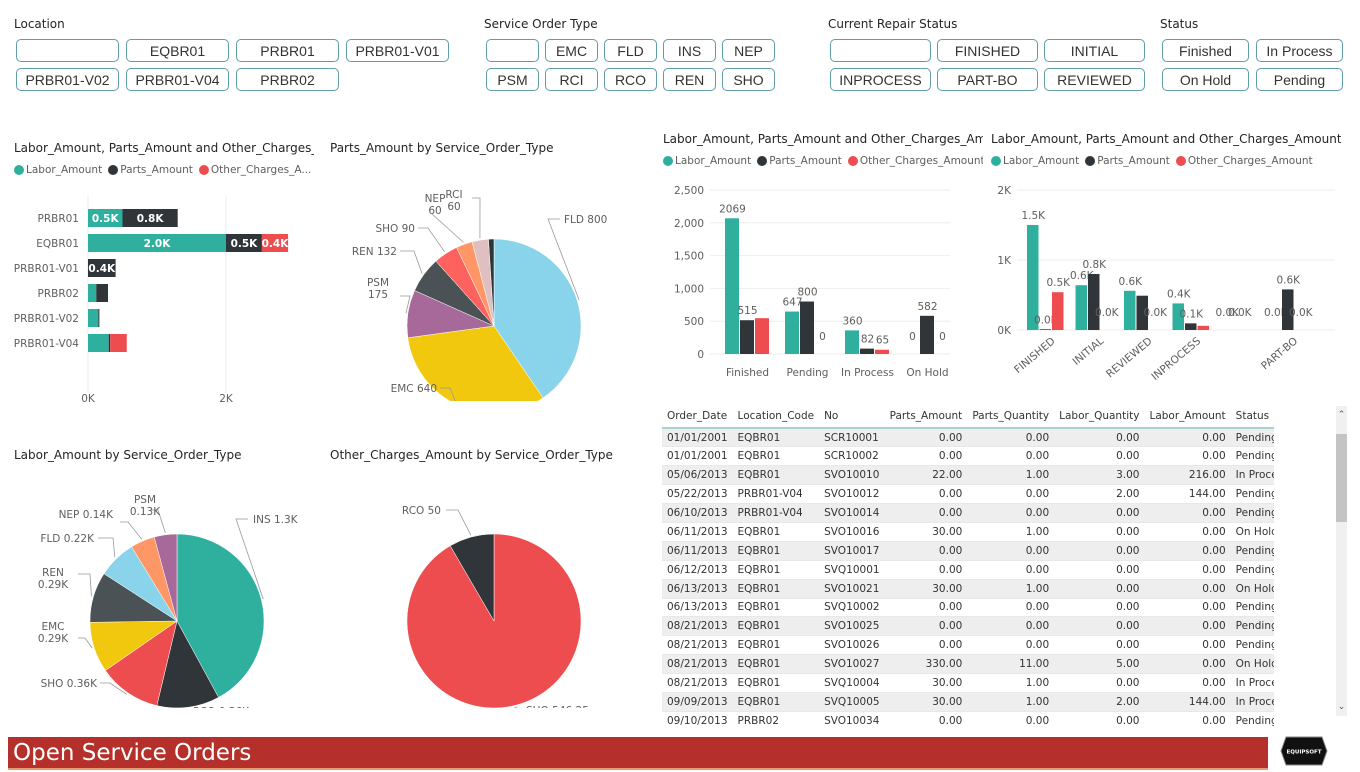 Image resolution: width=1360 pixels, height=772 pixels. I want to click on column-header-order-date: Order_Date, so click(697, 416).